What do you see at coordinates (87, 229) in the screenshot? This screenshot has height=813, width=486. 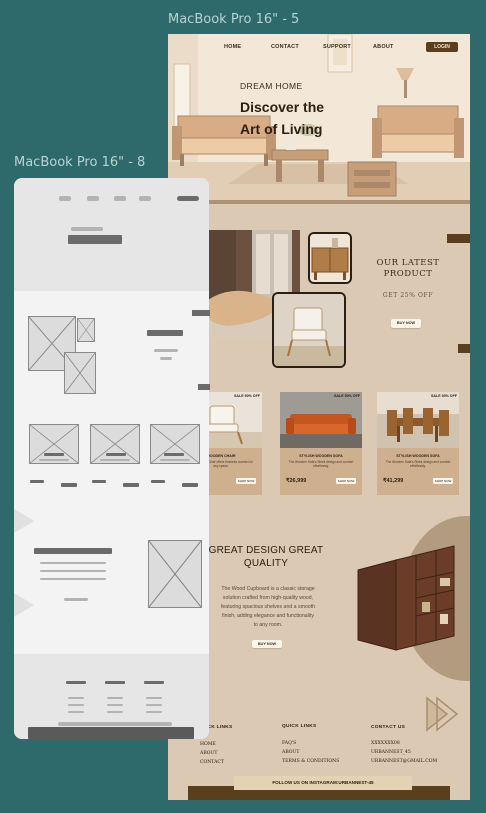 I see `wf-hero-kicker` at bounding box center [87, 229].